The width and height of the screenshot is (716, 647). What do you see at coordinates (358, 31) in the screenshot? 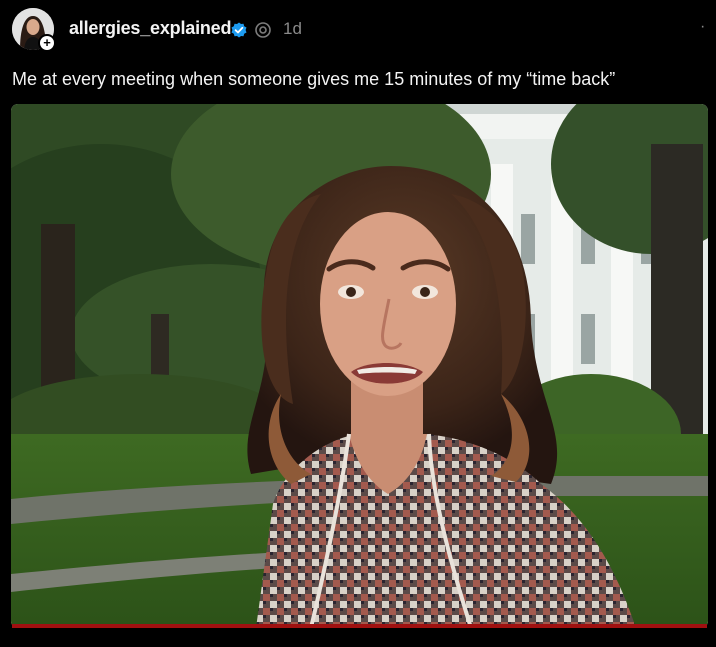
I see `post-header: + allergies_explained 1d ·` at bounding box center [358, 31].